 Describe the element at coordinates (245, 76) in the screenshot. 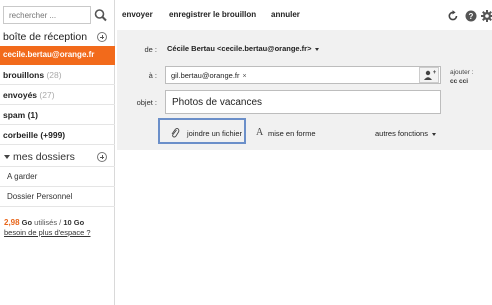

I see `remove-recipient-icon: ×` at that location.